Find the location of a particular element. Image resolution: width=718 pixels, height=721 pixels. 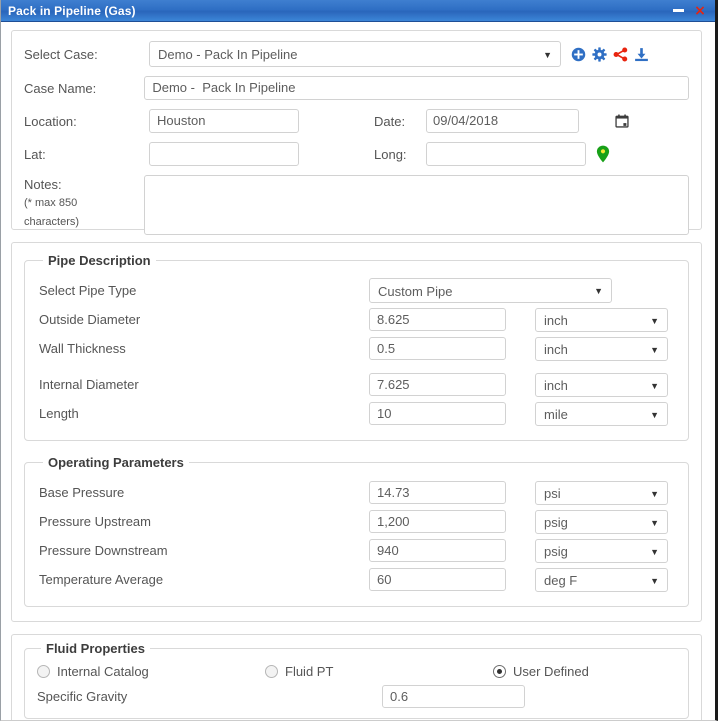

case-action-icons is located at coordinates (610, 54).